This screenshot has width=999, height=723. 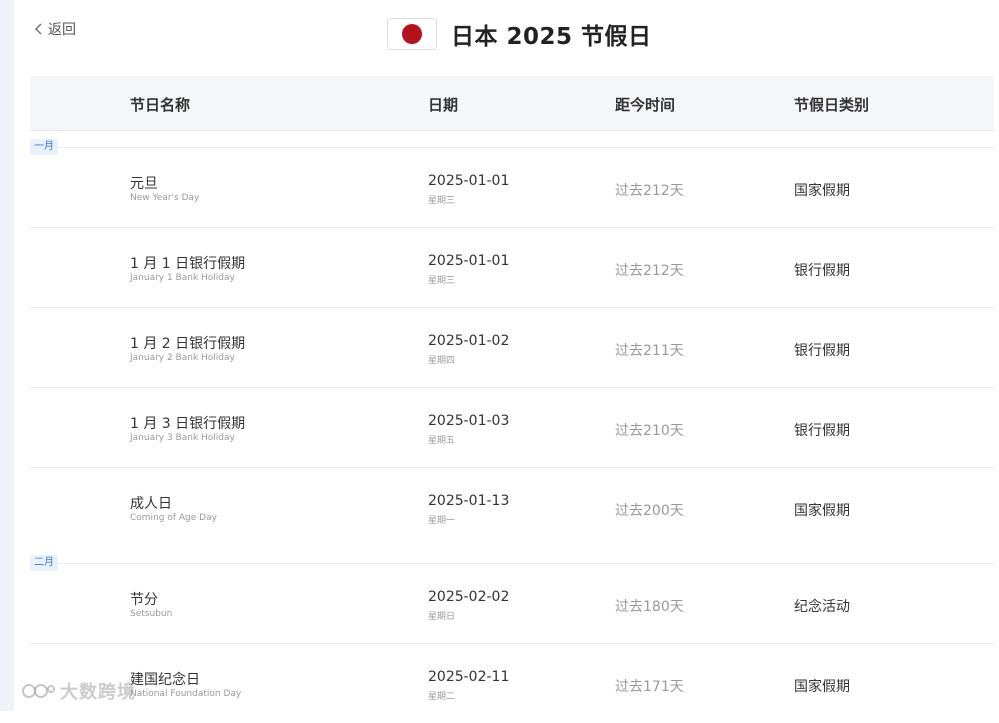 I want to click on month-badge: 二月, so click(x=44, y=563).